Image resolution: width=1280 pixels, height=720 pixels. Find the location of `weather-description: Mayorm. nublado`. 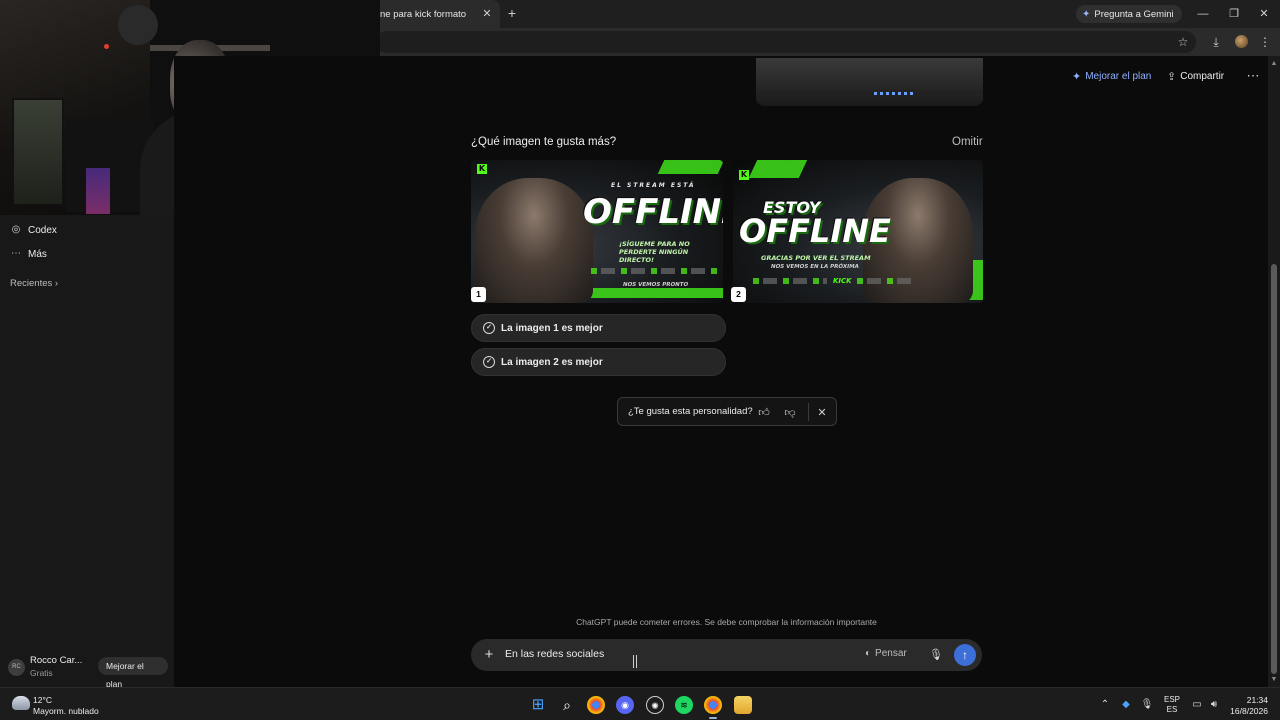

weather-description: Mayorm. nublado is located at coordinates (66, 711).